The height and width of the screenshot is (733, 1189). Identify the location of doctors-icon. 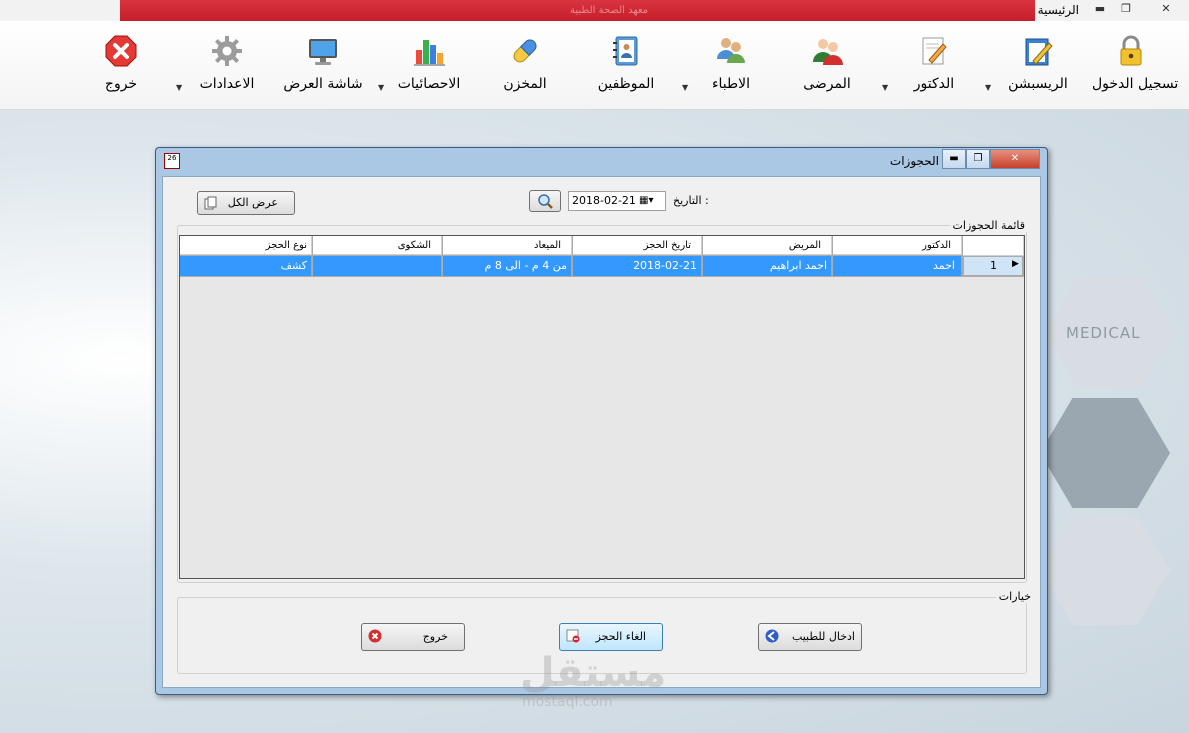
(731, 50).